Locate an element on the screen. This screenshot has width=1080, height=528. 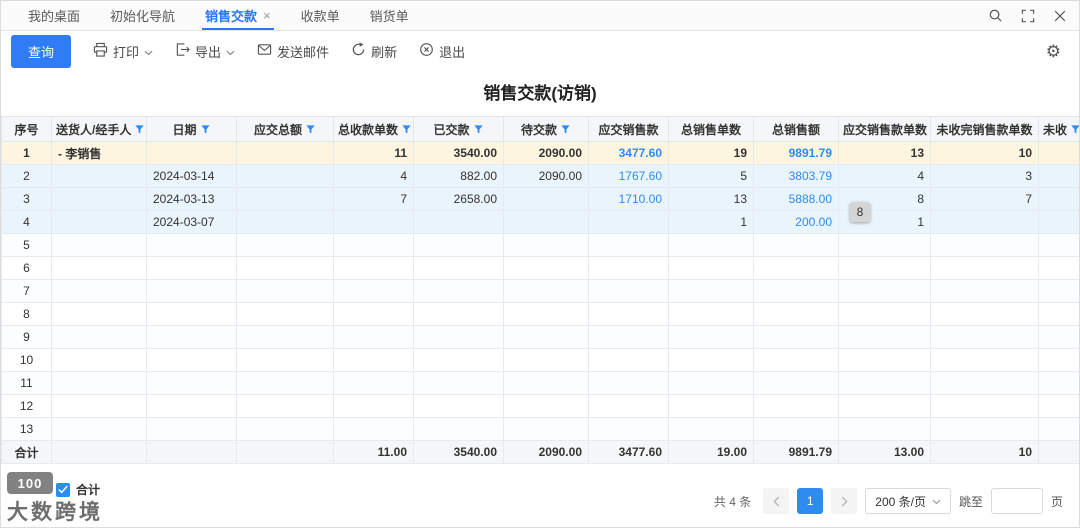
gear-icon: ⚙ is located at coordinates (1053, 51).